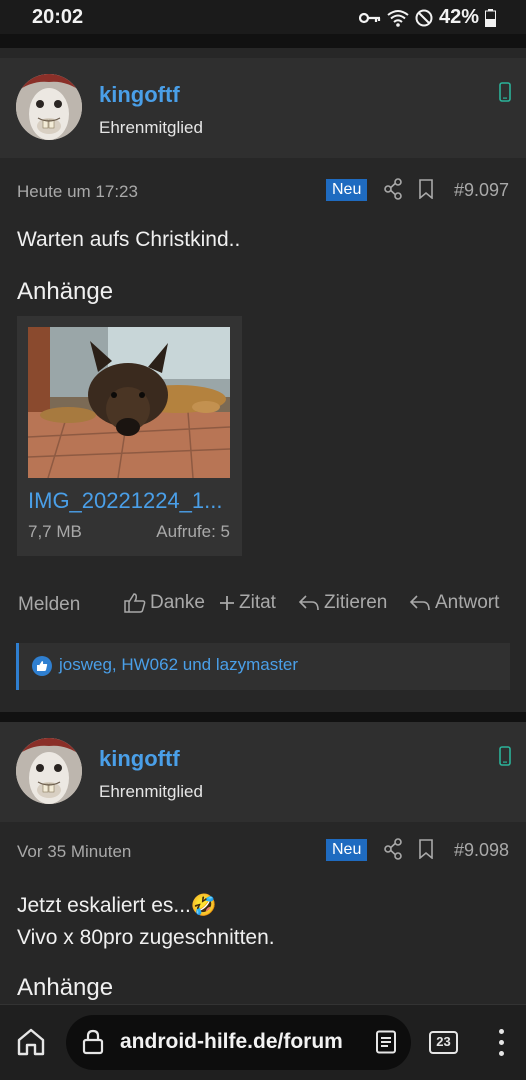 The width and height of the screenshot is (526, 1080). I want to click on post-number: #9.097, so click(481, 190).